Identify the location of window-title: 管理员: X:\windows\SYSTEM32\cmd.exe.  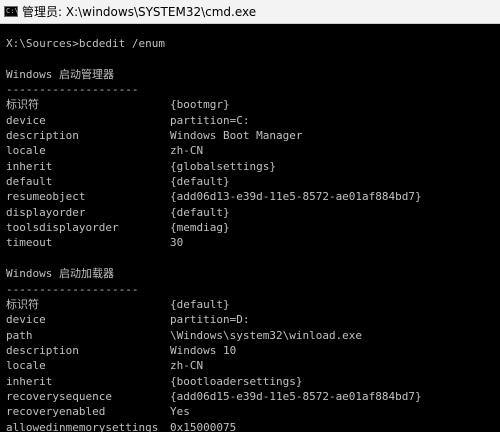
(139, 12).